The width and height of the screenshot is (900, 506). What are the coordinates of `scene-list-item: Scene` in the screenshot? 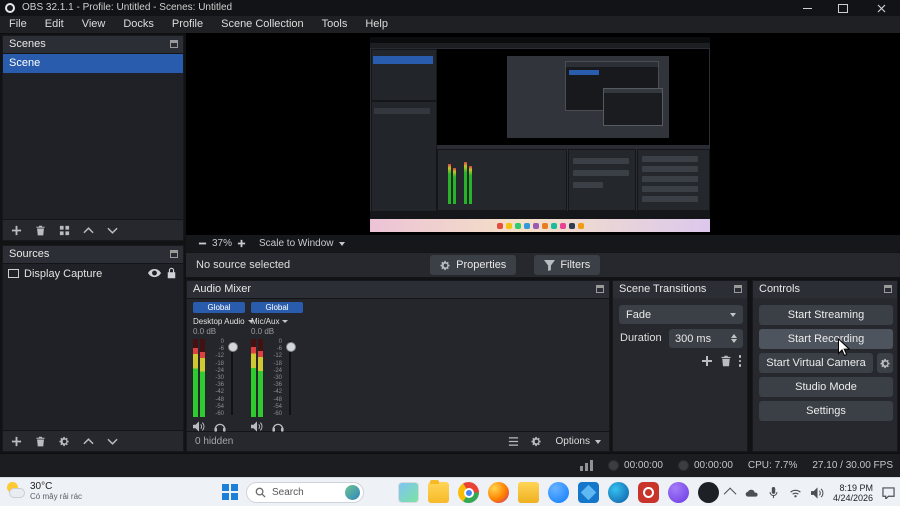 It's located at (93, 63).